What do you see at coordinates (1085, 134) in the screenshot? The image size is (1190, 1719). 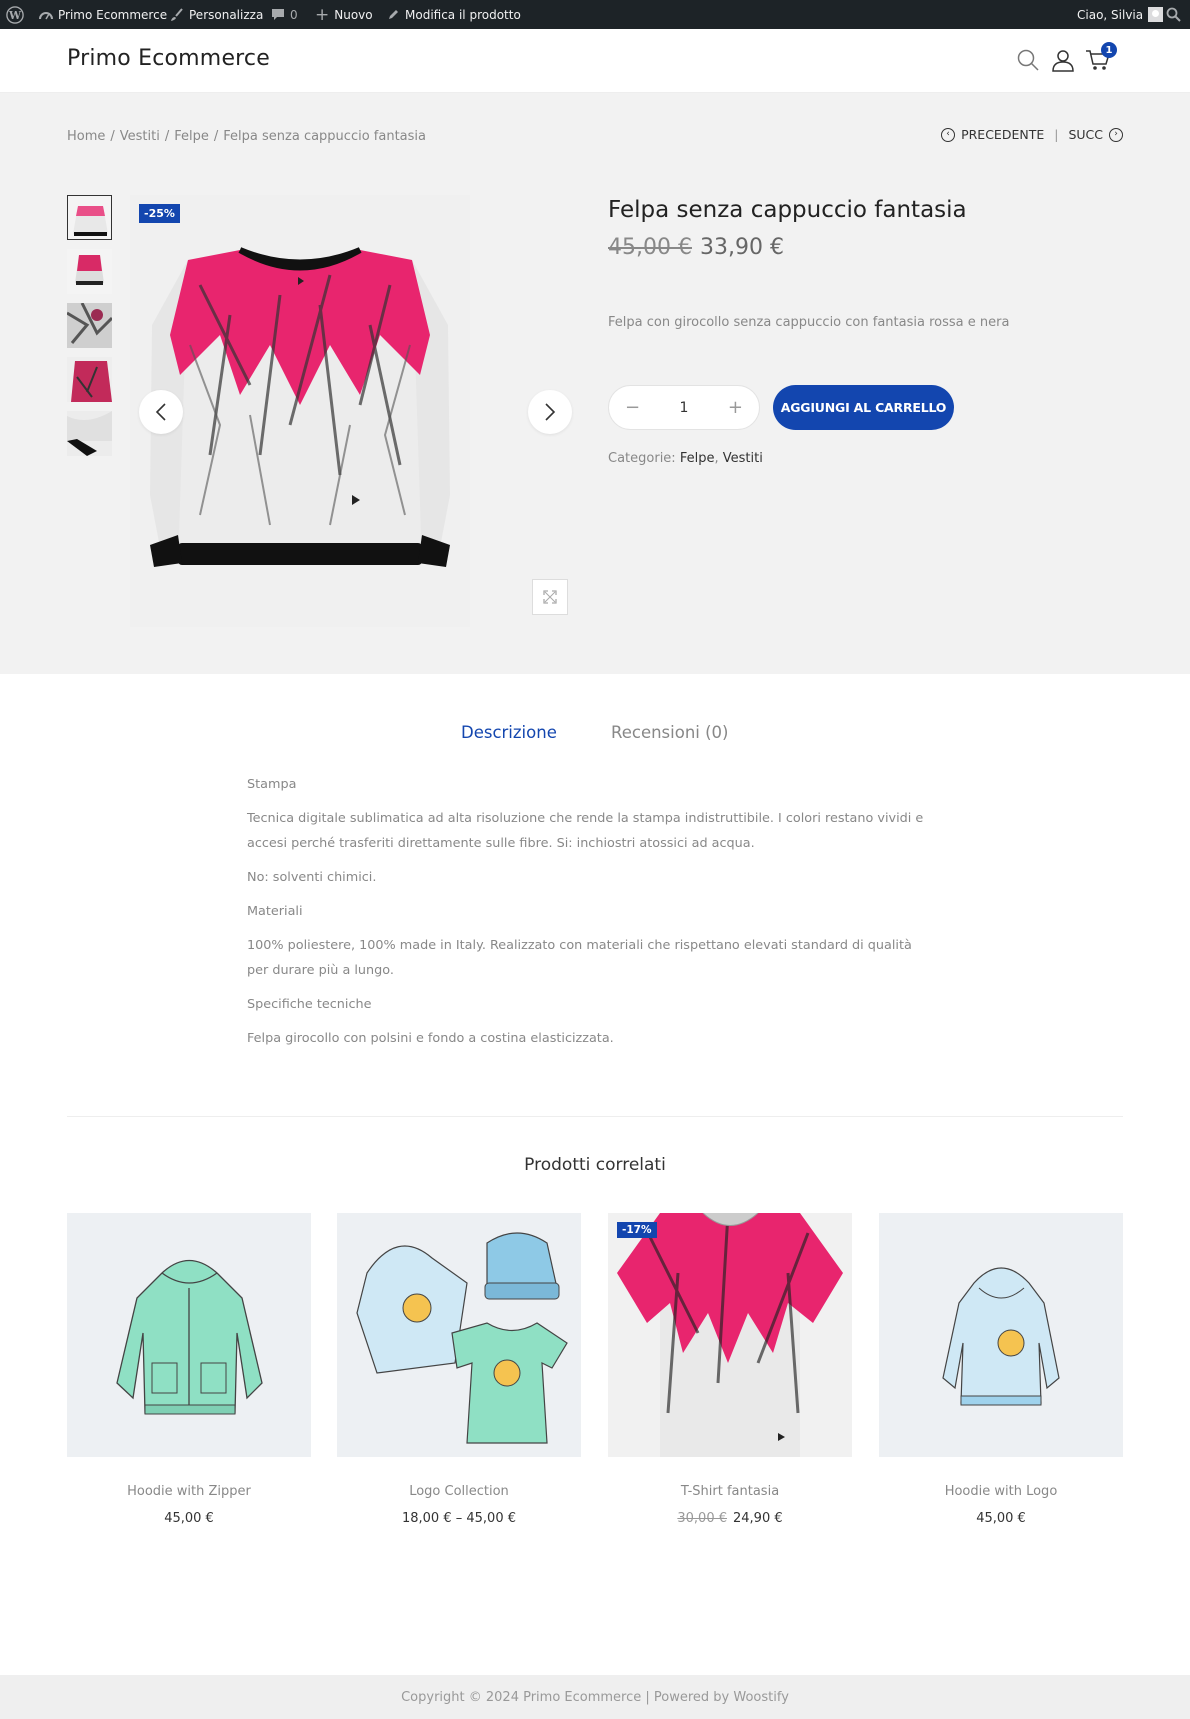 I see `next-product-link: SUCC` at bounding box center [1085, 134].